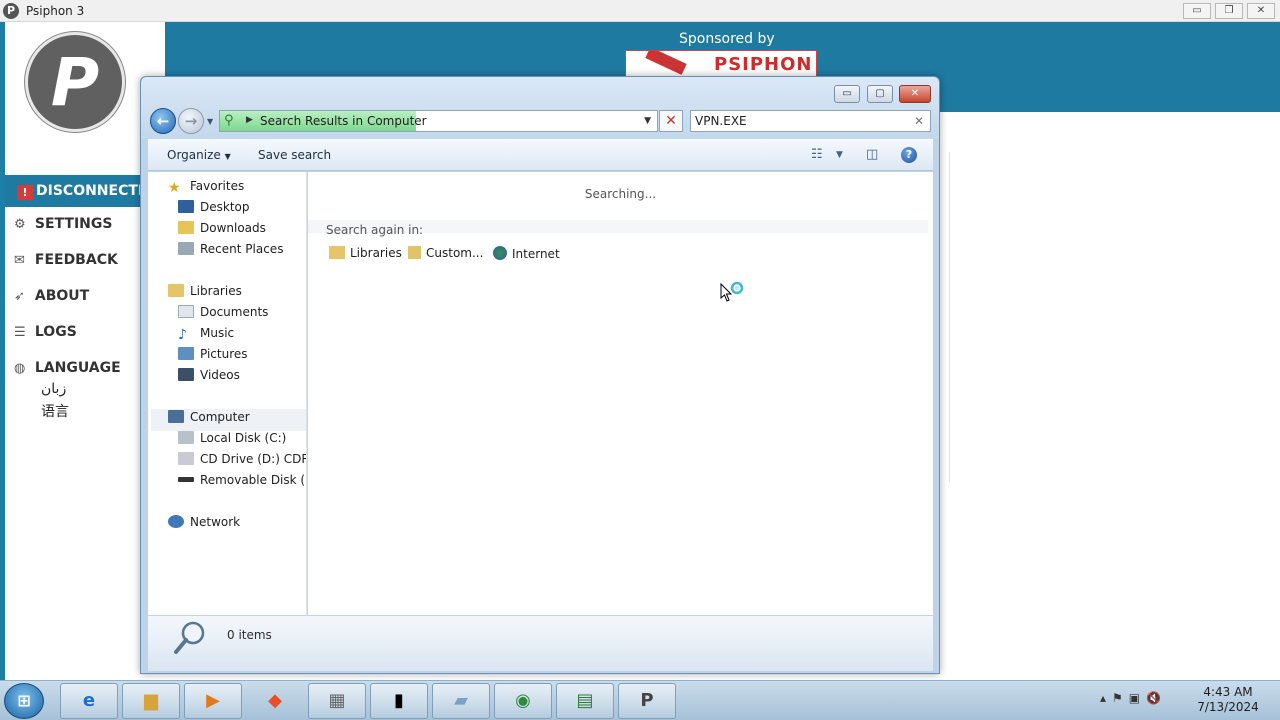 The height and width of the screenshot is (720, 1280). What do you see at coordinates (25, 192) in the screenshot?
I see `warning-icon: !` at bounding box center [25, 192].